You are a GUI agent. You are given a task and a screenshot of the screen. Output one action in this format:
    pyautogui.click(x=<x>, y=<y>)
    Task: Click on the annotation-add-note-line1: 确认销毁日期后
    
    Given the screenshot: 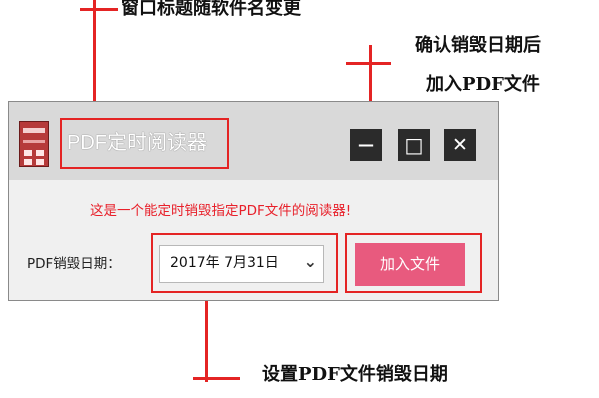 What is the action you would take?
    pyautogui.click(x=478, y=45)
    